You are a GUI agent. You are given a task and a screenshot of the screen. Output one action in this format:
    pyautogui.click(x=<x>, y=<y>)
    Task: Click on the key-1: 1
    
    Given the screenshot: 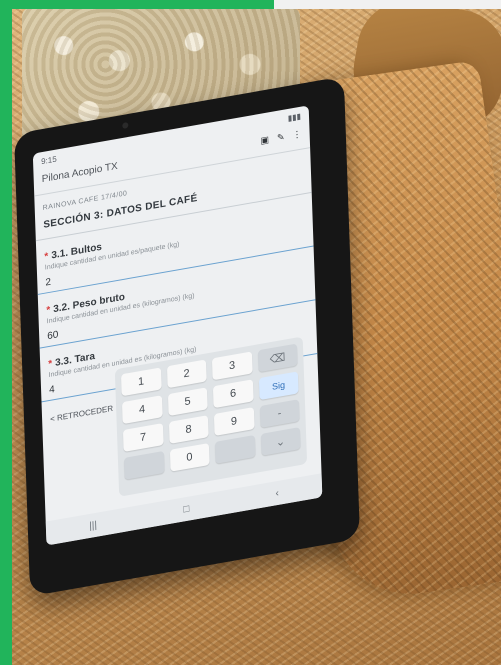 What is the action you would take?
    pyautogui.click(x=141, y=382)
    